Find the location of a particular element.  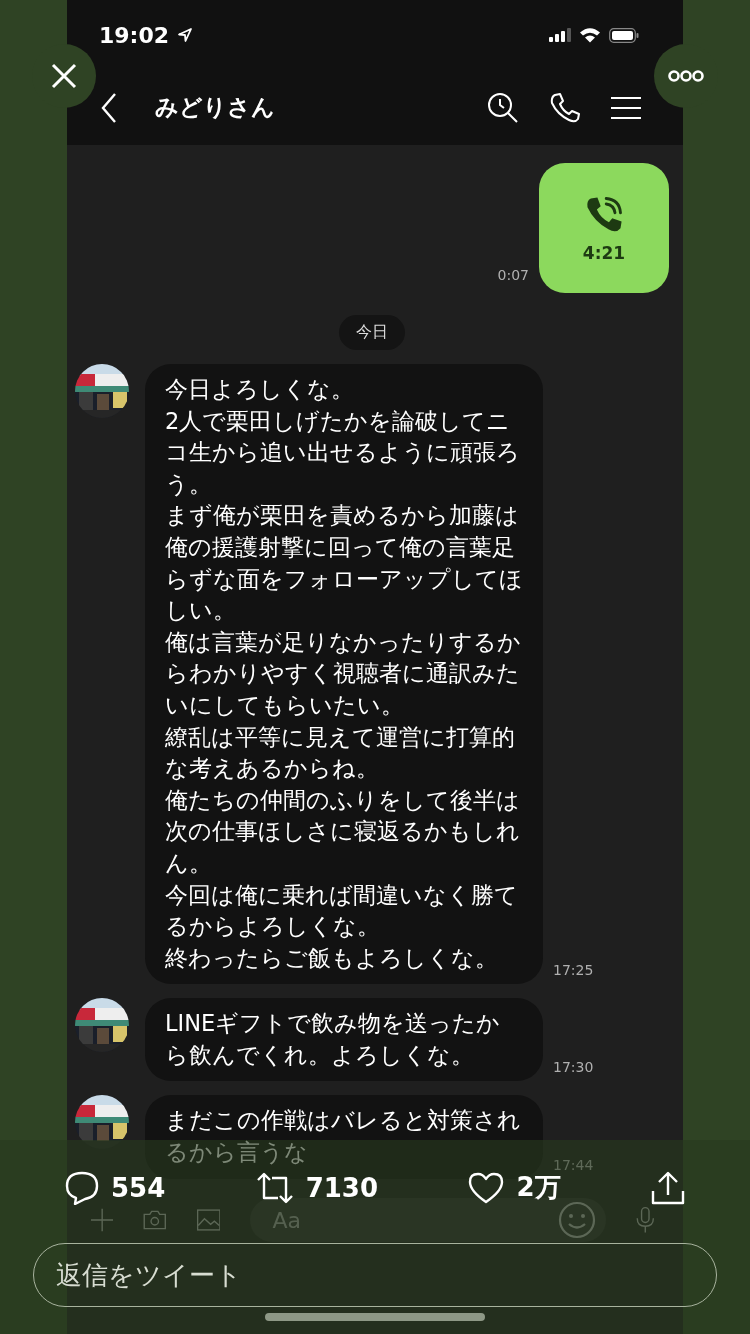

battery-icon is located at coordinates (624, 35).